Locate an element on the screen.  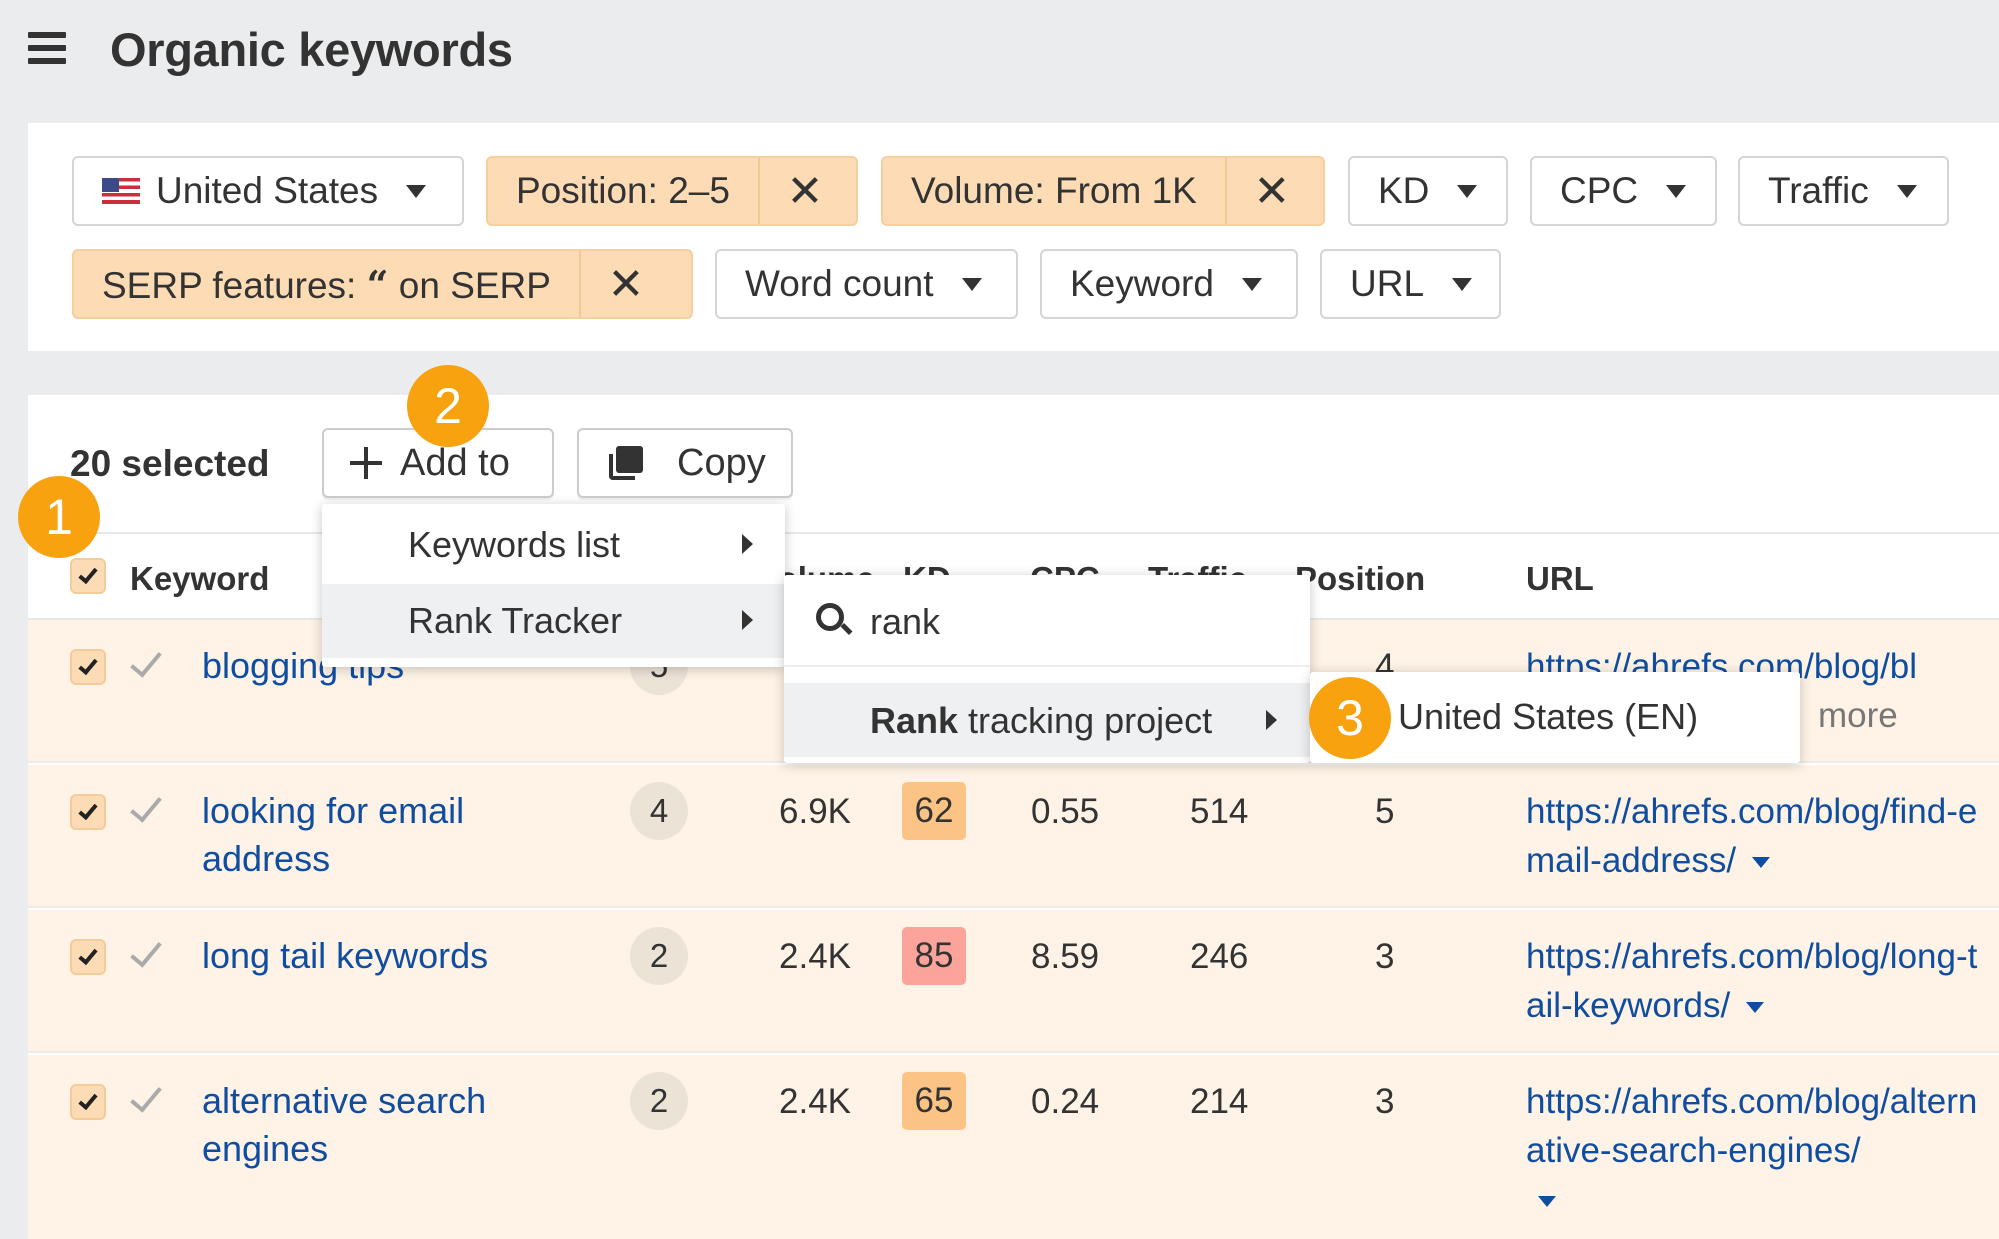
keyword-link: looking for email address is located at coordinates (397, 835).